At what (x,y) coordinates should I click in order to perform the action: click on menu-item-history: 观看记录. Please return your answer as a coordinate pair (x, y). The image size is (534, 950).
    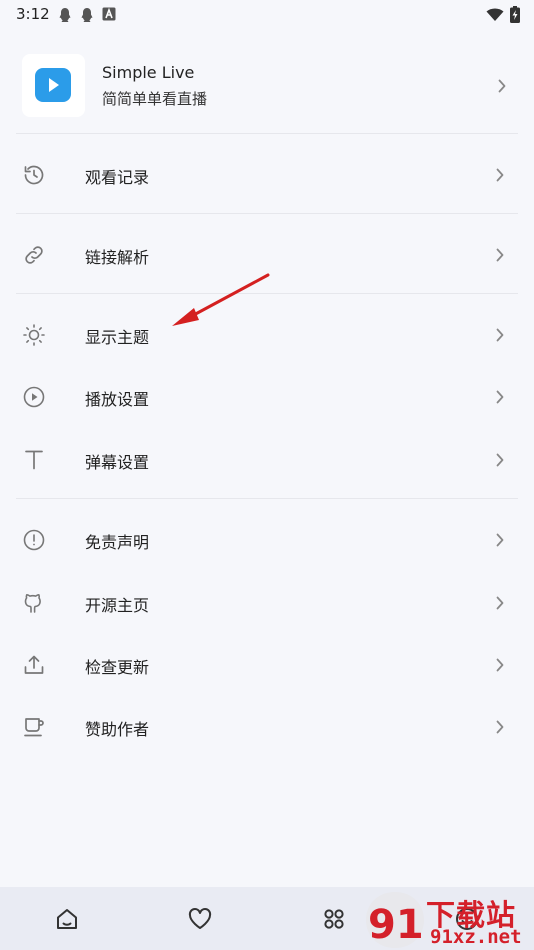
    Looking at the image, I should click on (267, 175).